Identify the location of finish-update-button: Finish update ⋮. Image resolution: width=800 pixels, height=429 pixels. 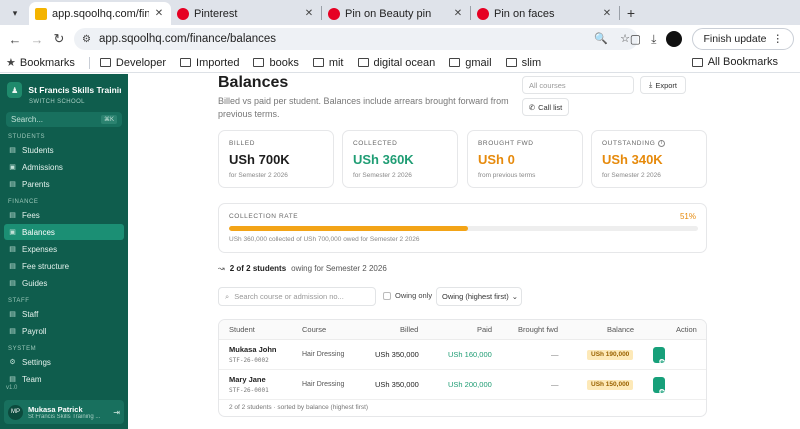
(743, 39).